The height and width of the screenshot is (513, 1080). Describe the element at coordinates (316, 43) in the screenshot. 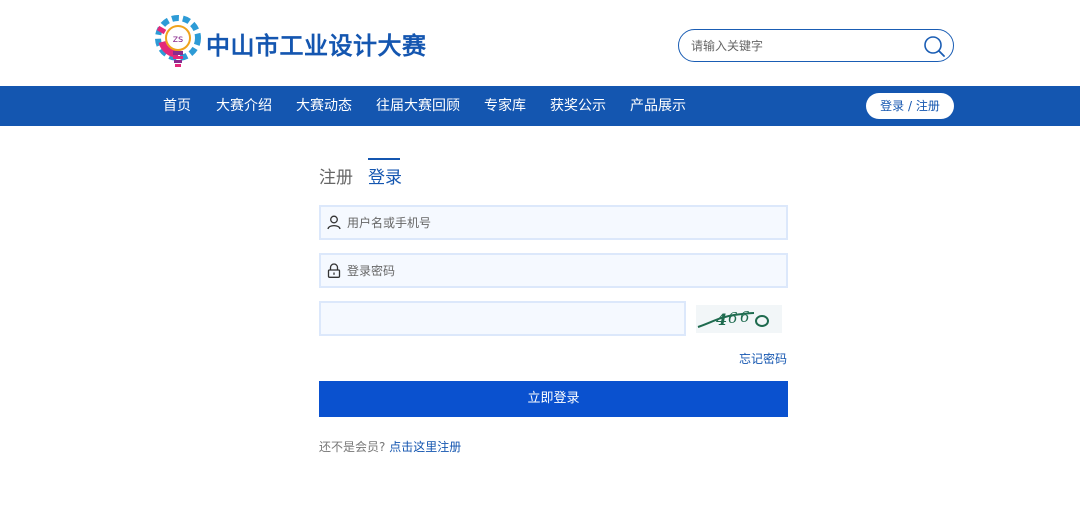

I see `site-title: 中山市工业设计大赛` at that location.